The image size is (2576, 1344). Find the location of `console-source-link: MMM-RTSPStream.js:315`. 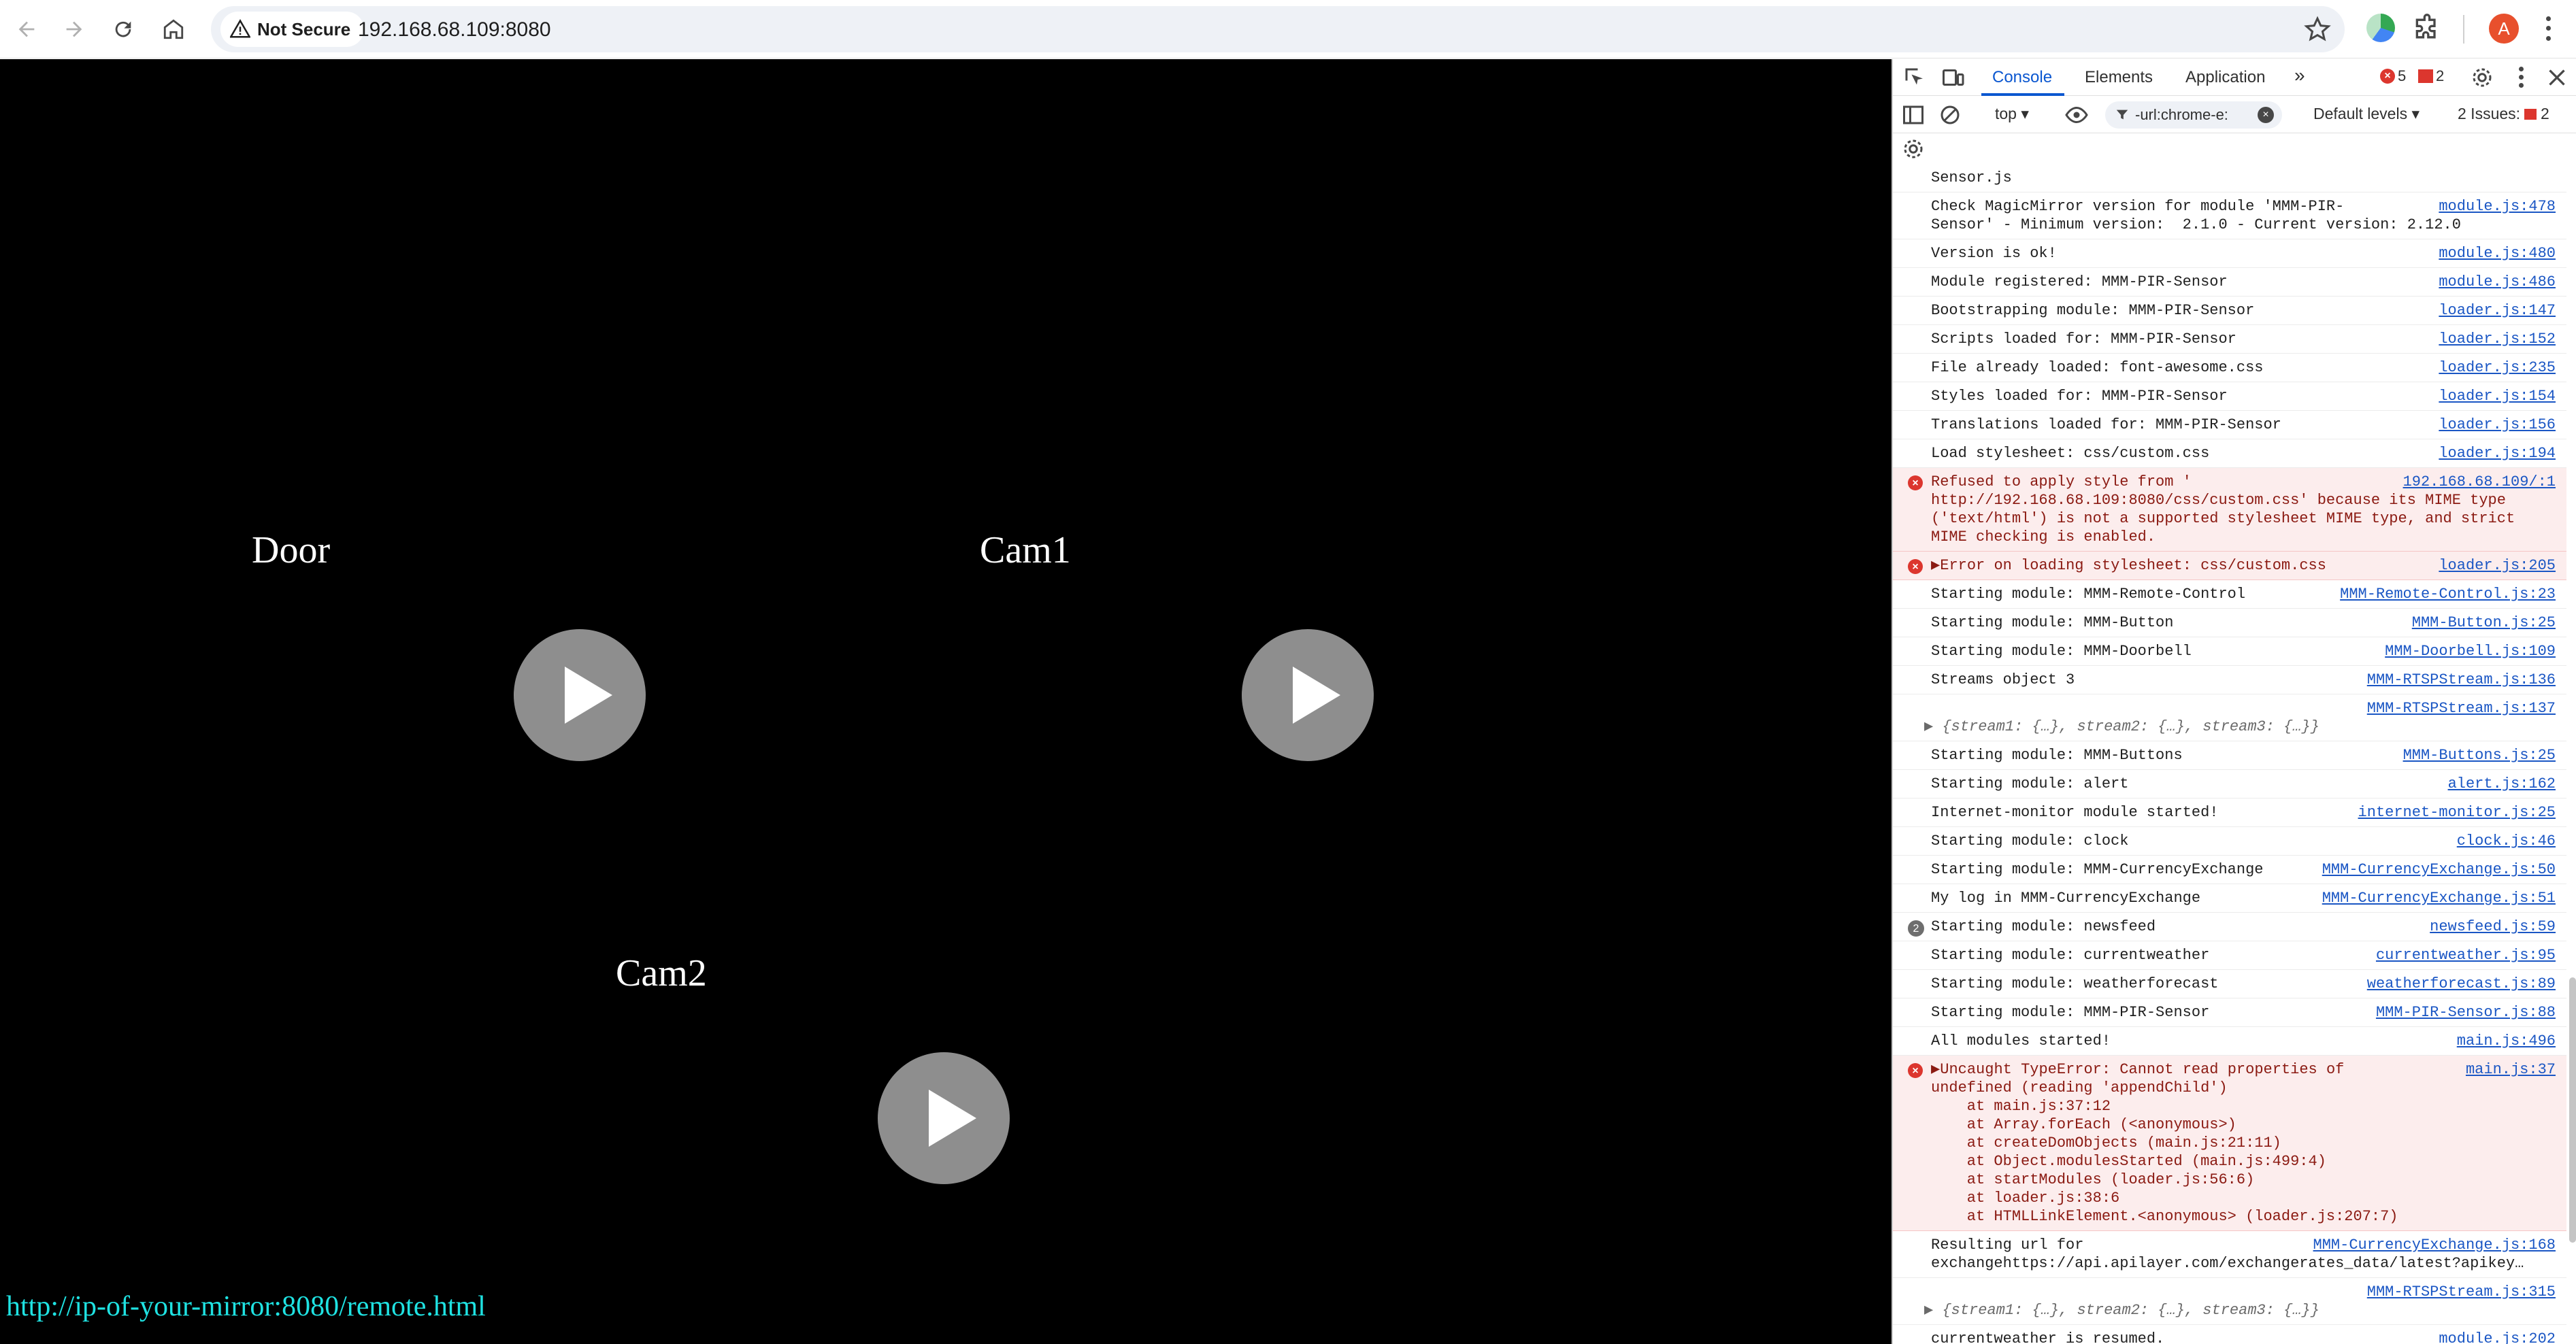

console-source-link: MMM-RTSPStream.js:315 is located at coordinates (2462, 1292).